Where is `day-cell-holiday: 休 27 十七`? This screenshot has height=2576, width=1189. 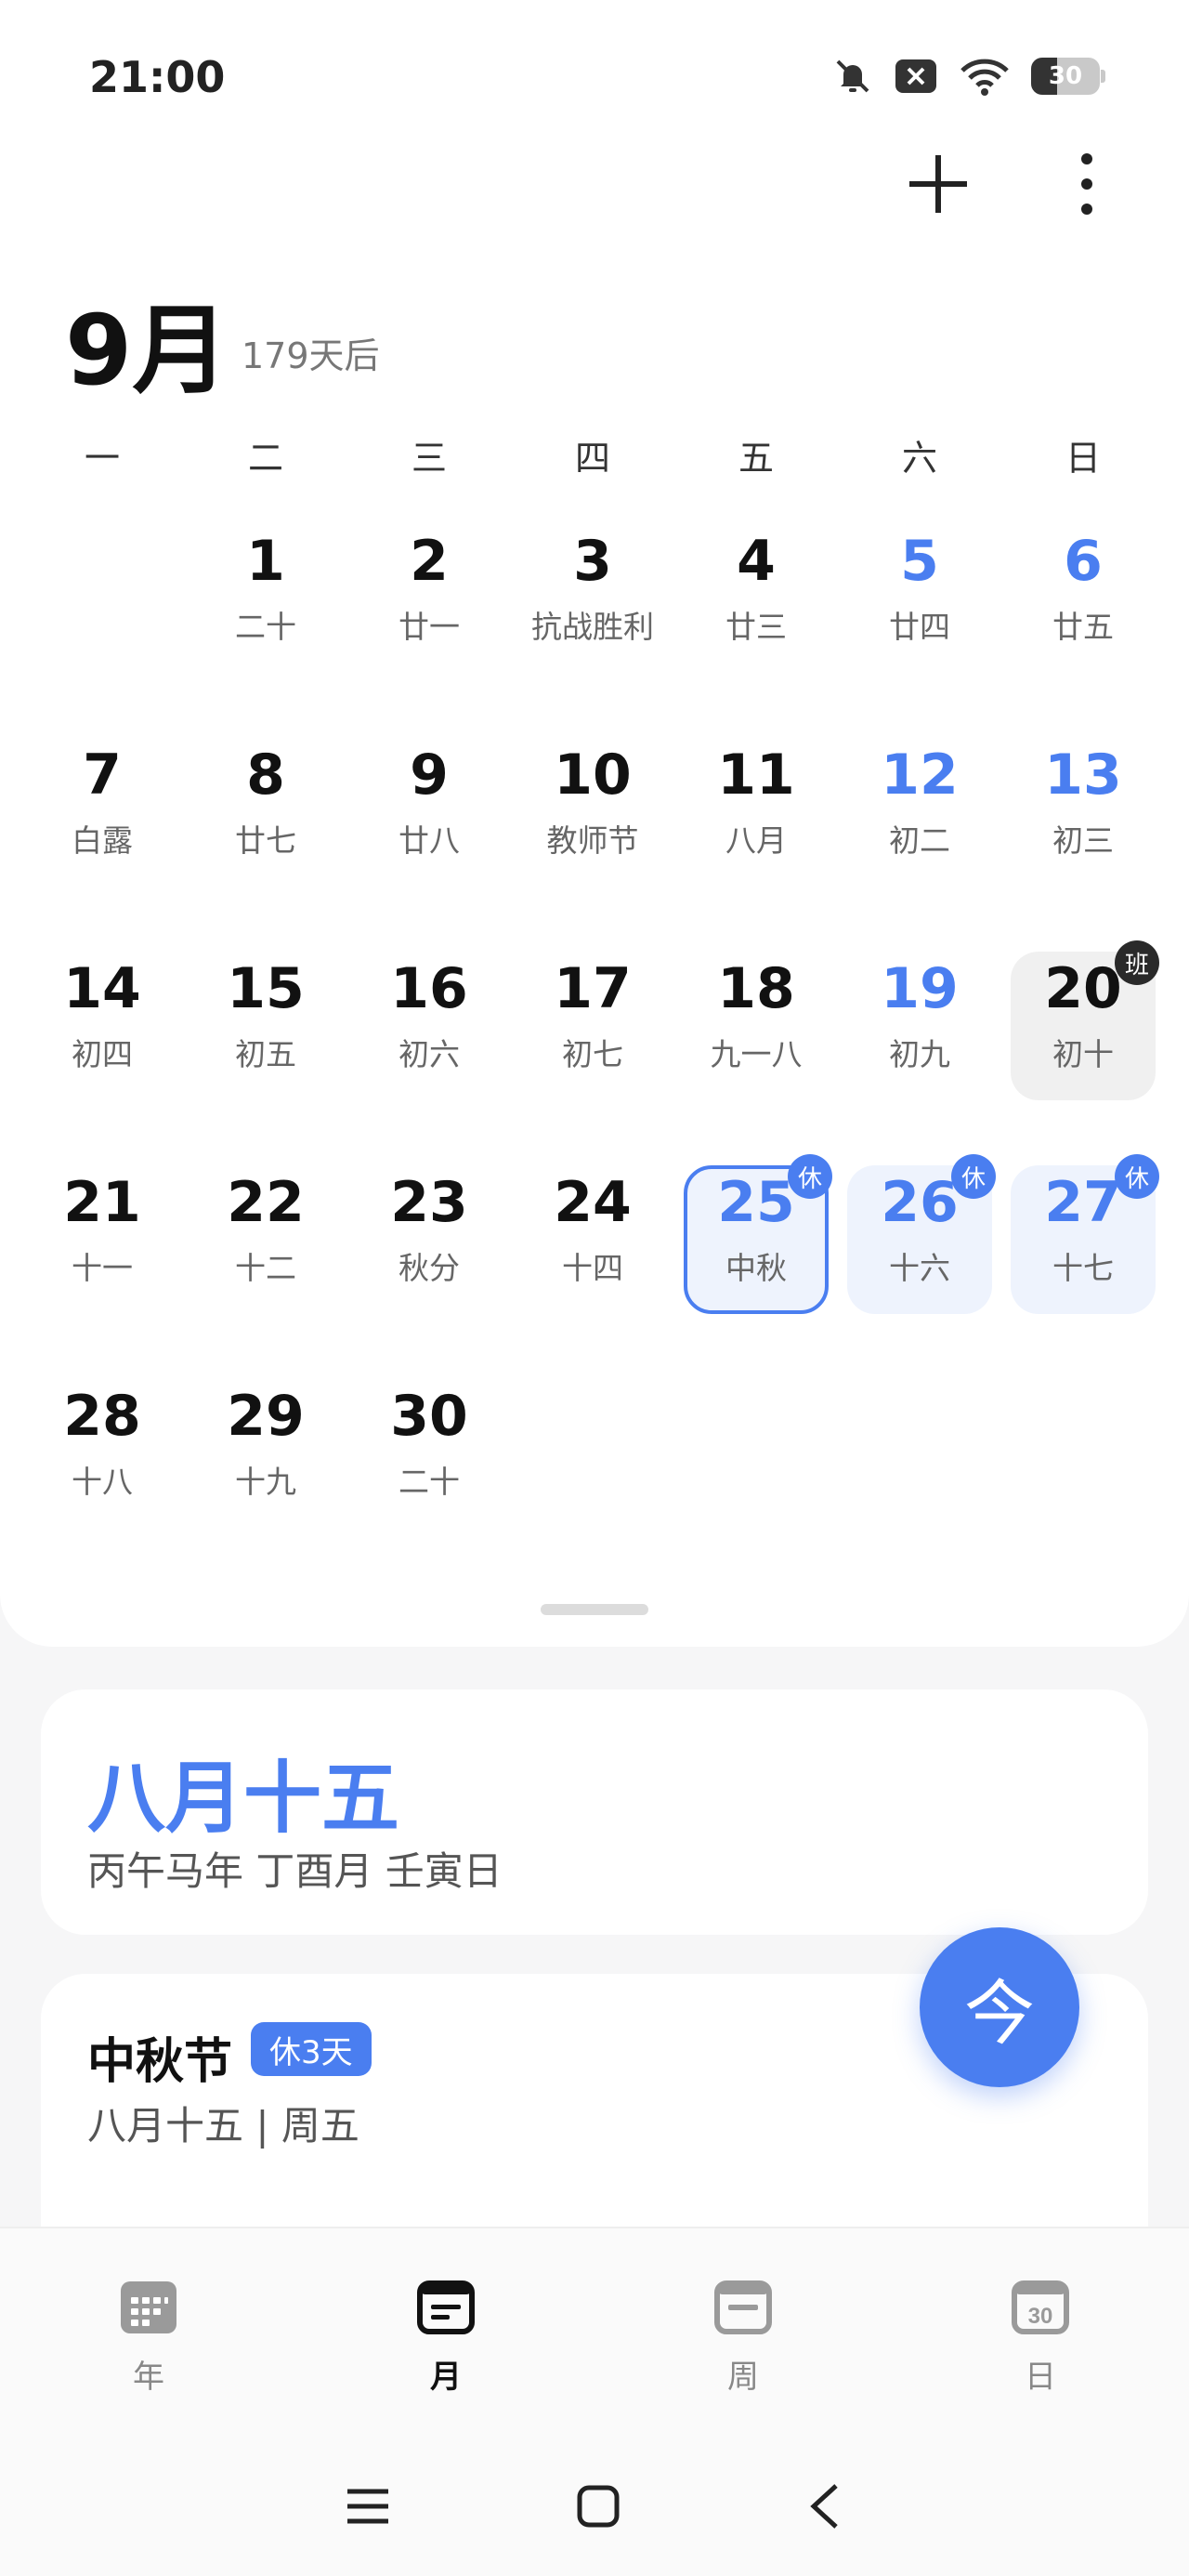
day-cell-holiday: 休 27 十七 is located at coordinates (1083, 1255).